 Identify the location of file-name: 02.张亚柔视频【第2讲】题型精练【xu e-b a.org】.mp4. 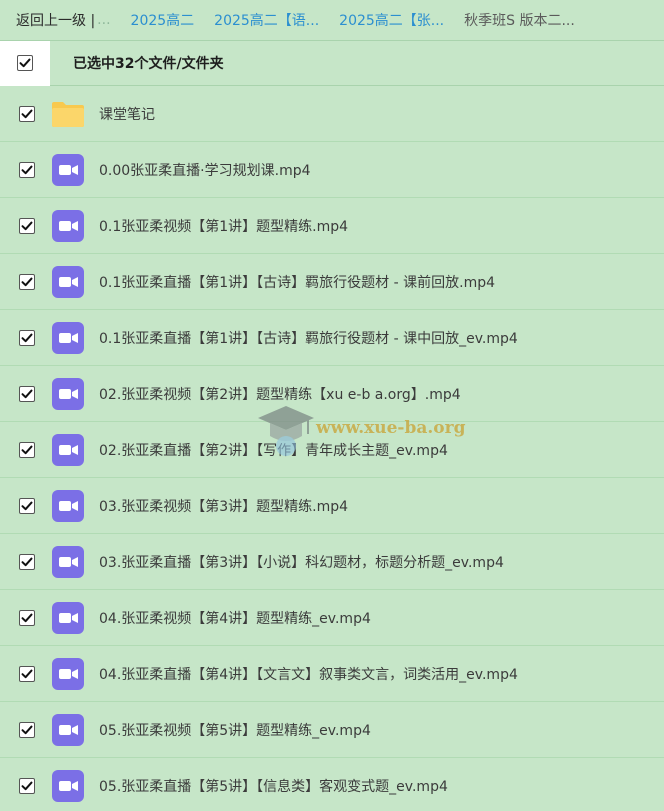
(280, 394).